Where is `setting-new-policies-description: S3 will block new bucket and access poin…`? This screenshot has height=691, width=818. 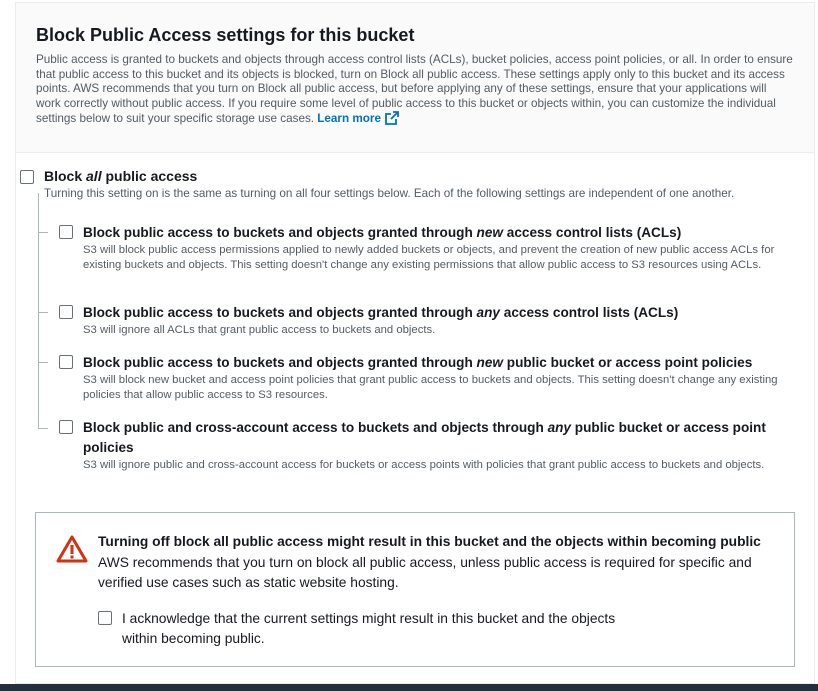
setting-new-policies-description: S3 will block new bucket and access poin… is located at coordinates (430, 387).